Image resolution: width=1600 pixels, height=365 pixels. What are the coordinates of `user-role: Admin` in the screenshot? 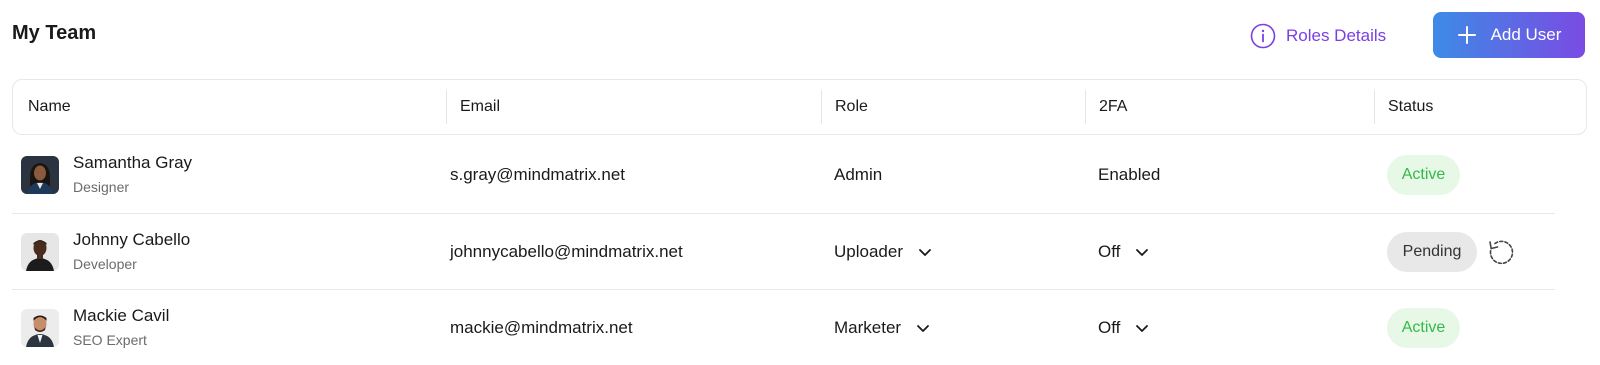 It's located at (858, 174).